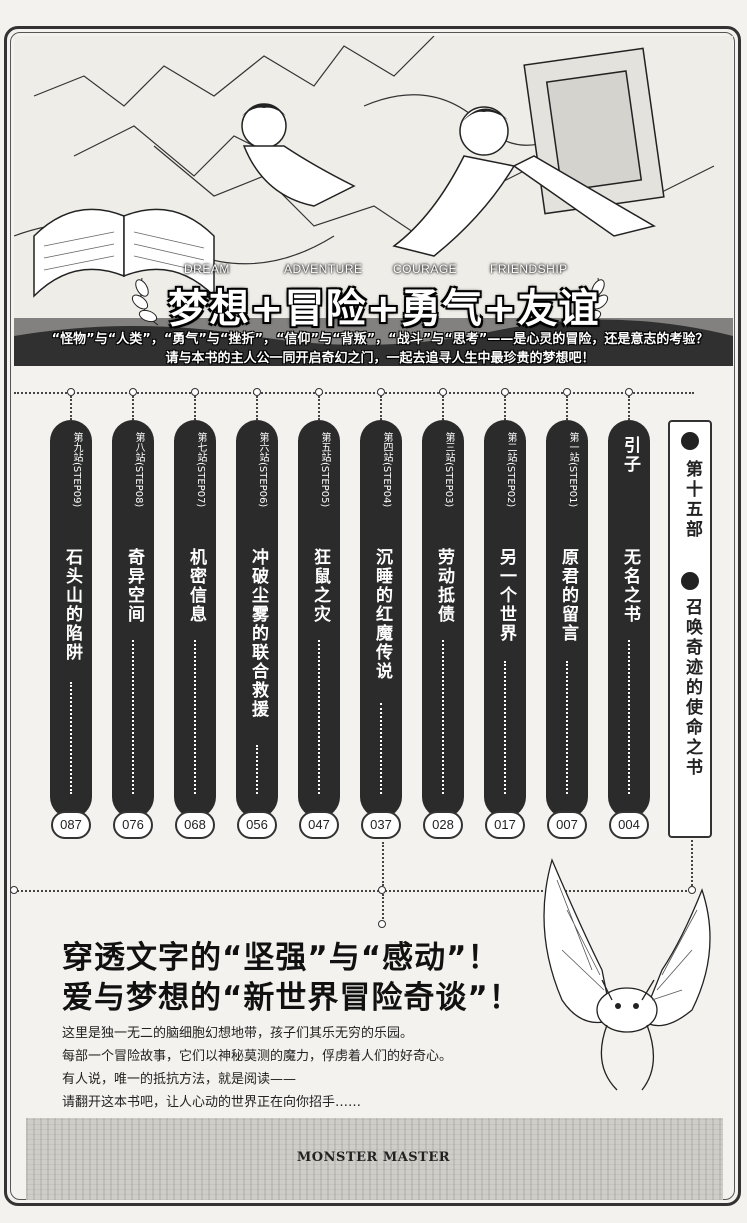  I want to click on banner-word-friendship: FRIENDSHIP, so click(529, 269).